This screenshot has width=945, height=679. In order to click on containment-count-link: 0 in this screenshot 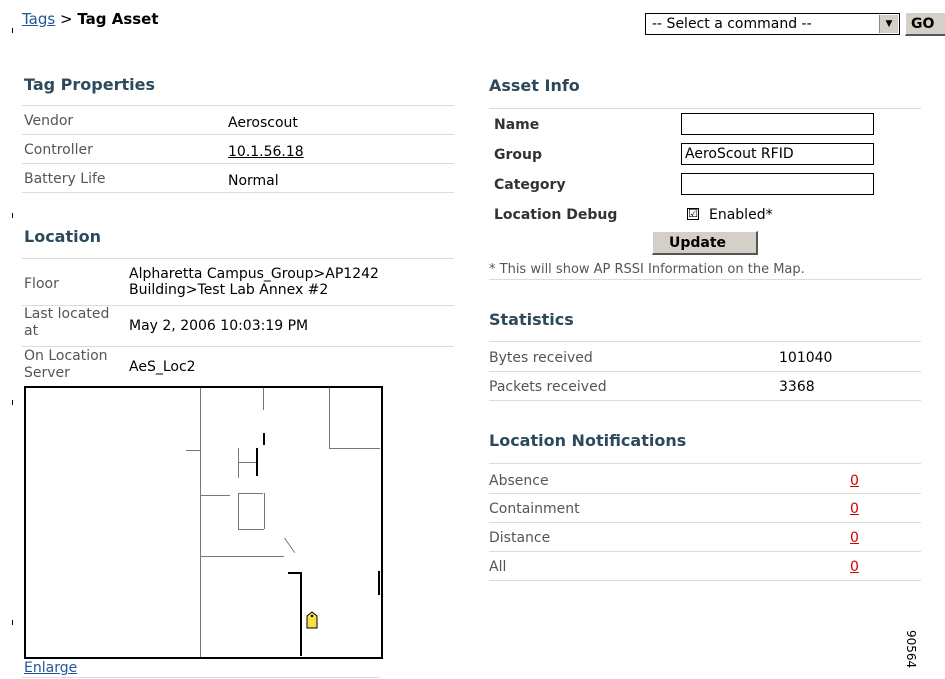, I will do `click(854, 509)`.